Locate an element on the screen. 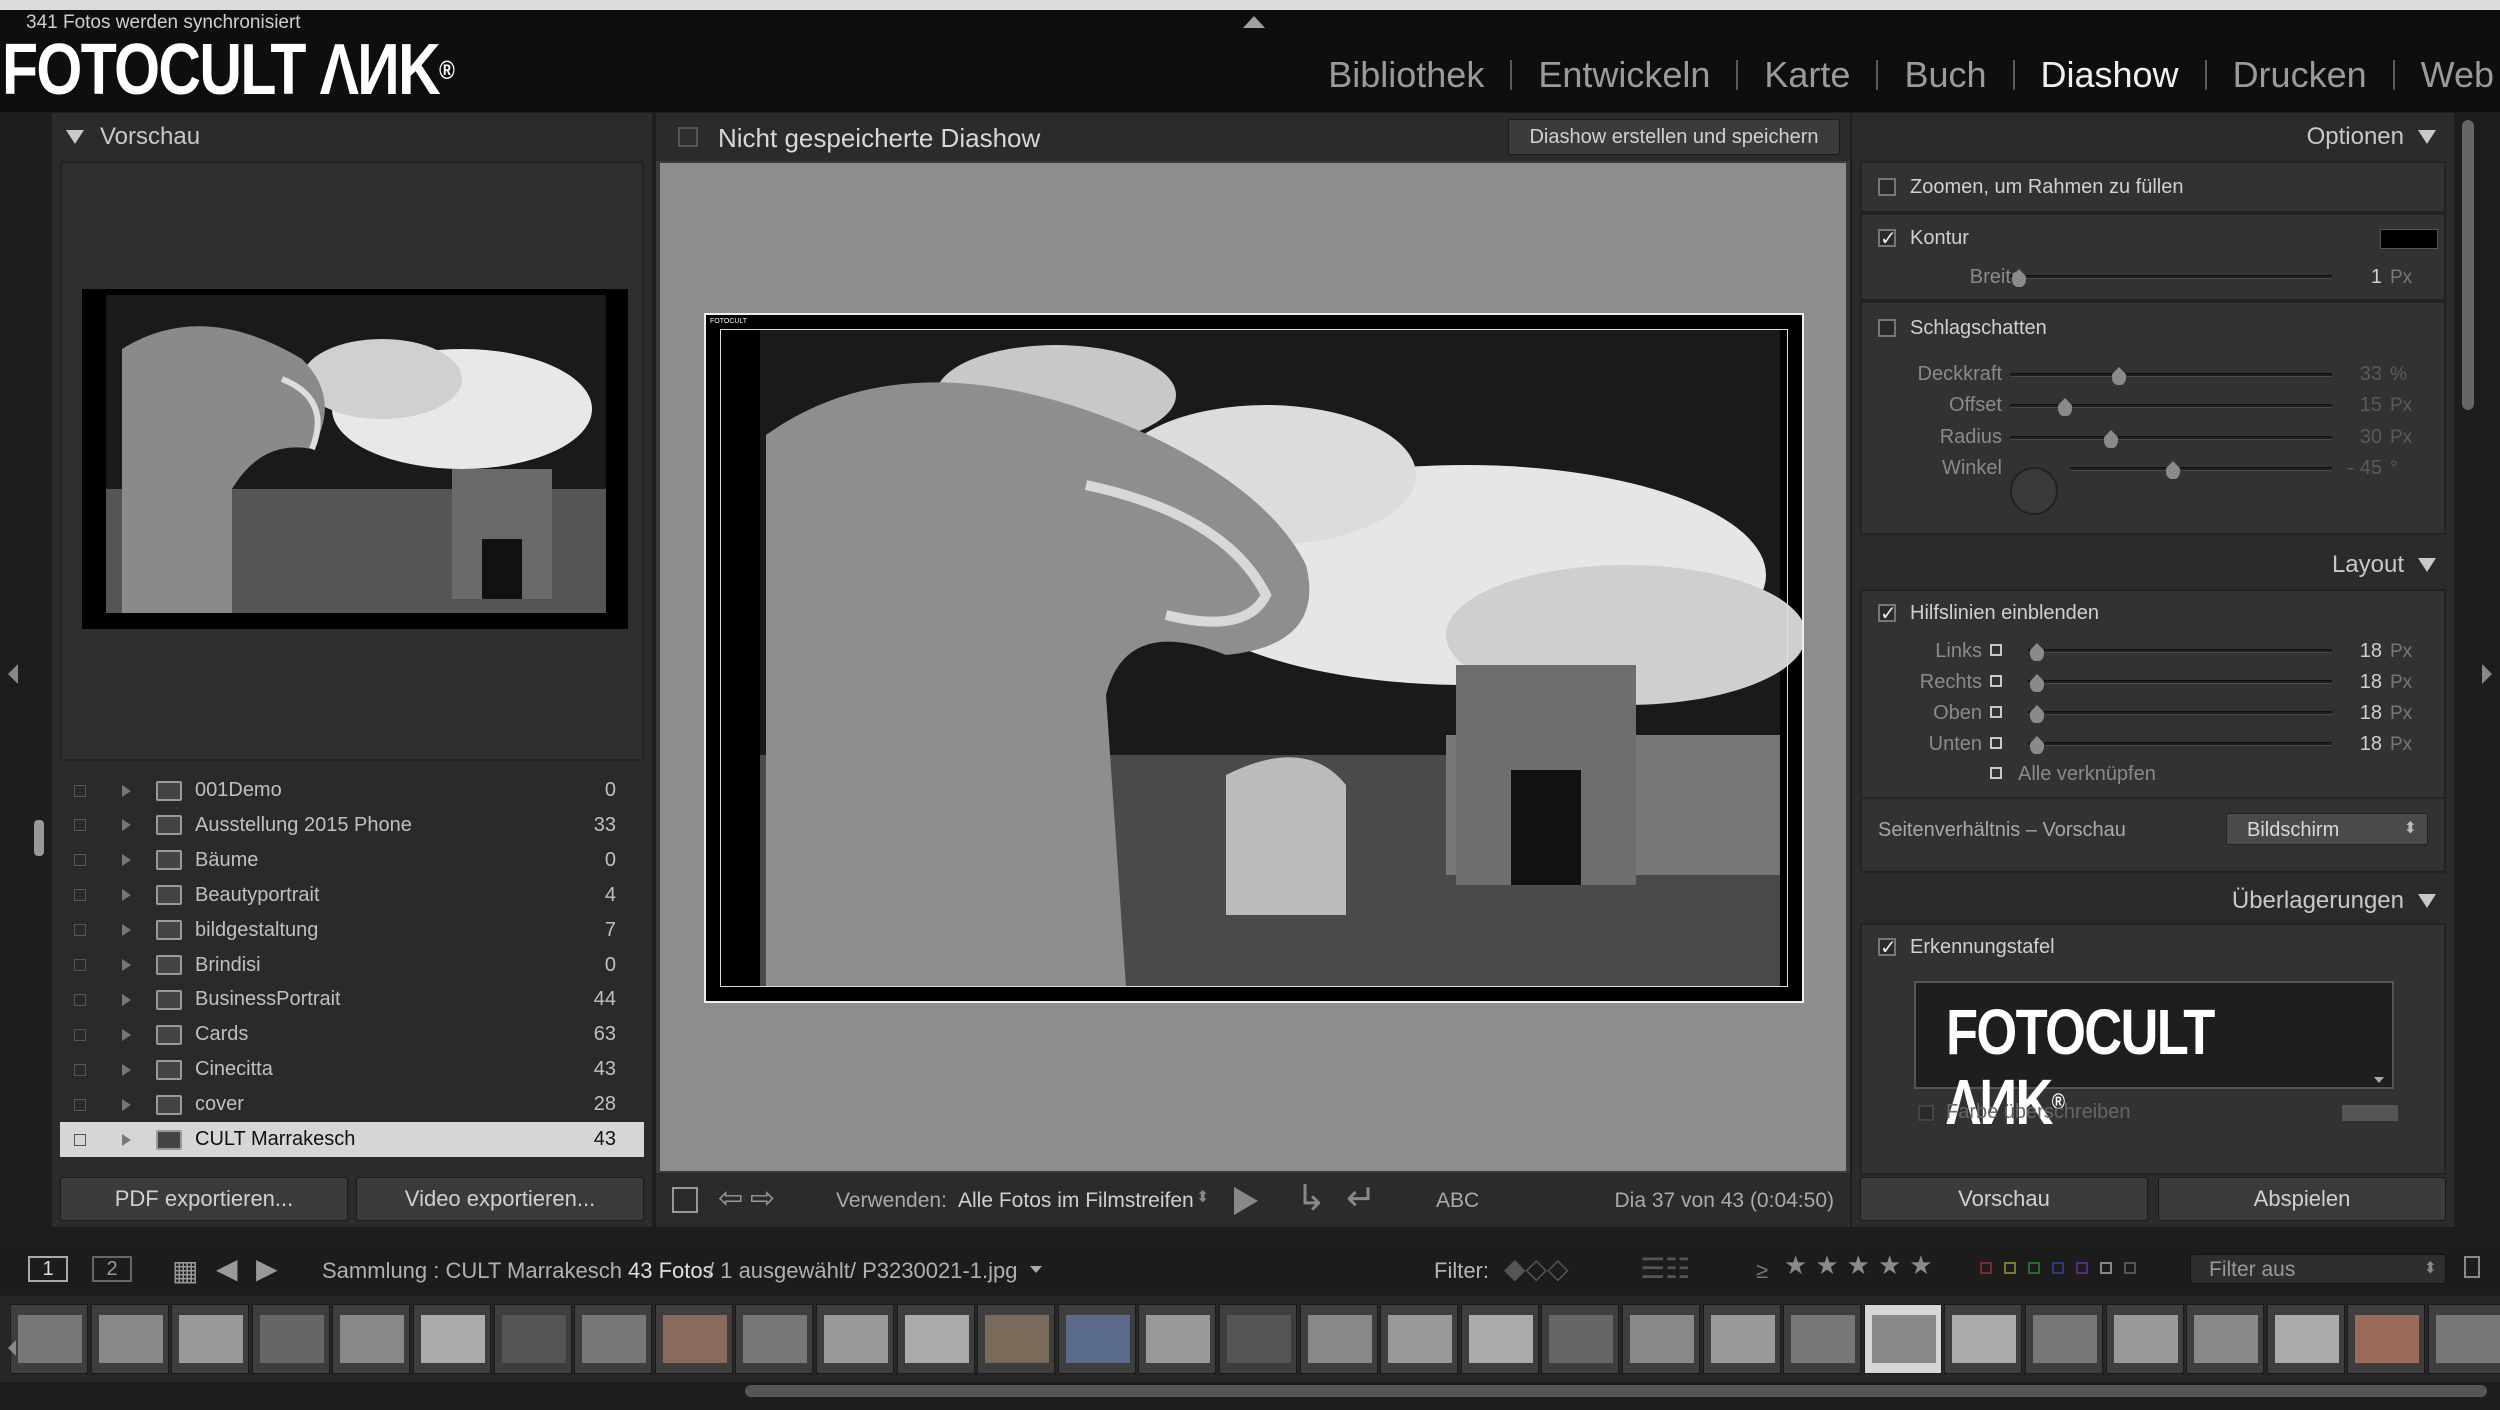 The image size is (2500, 1410). identity-plate-preview: FOTOCULT ΛИK® is located at coordinates (2154, 1059).